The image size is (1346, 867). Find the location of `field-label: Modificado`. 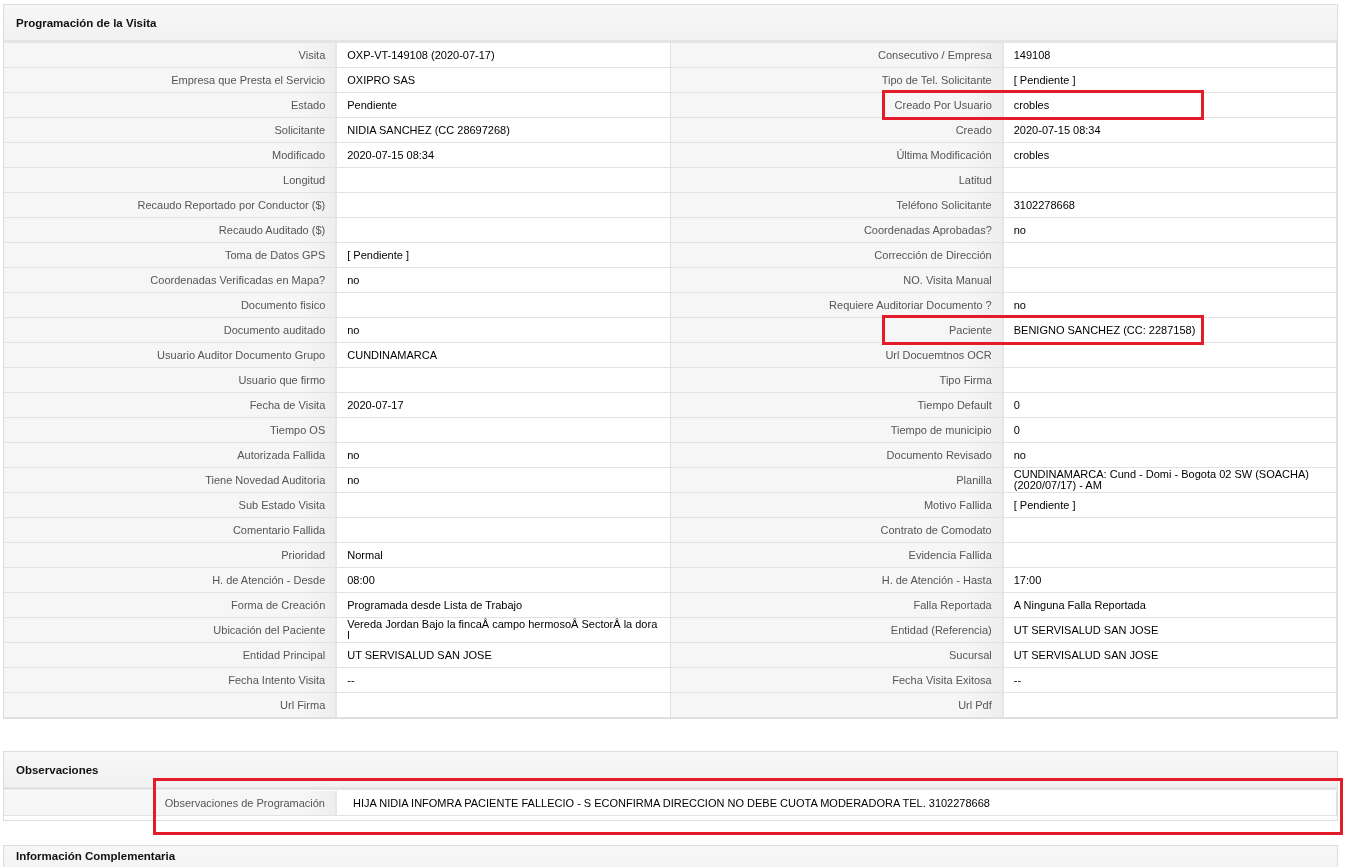

field-label: Modificado is located at coordinates (299, 155).